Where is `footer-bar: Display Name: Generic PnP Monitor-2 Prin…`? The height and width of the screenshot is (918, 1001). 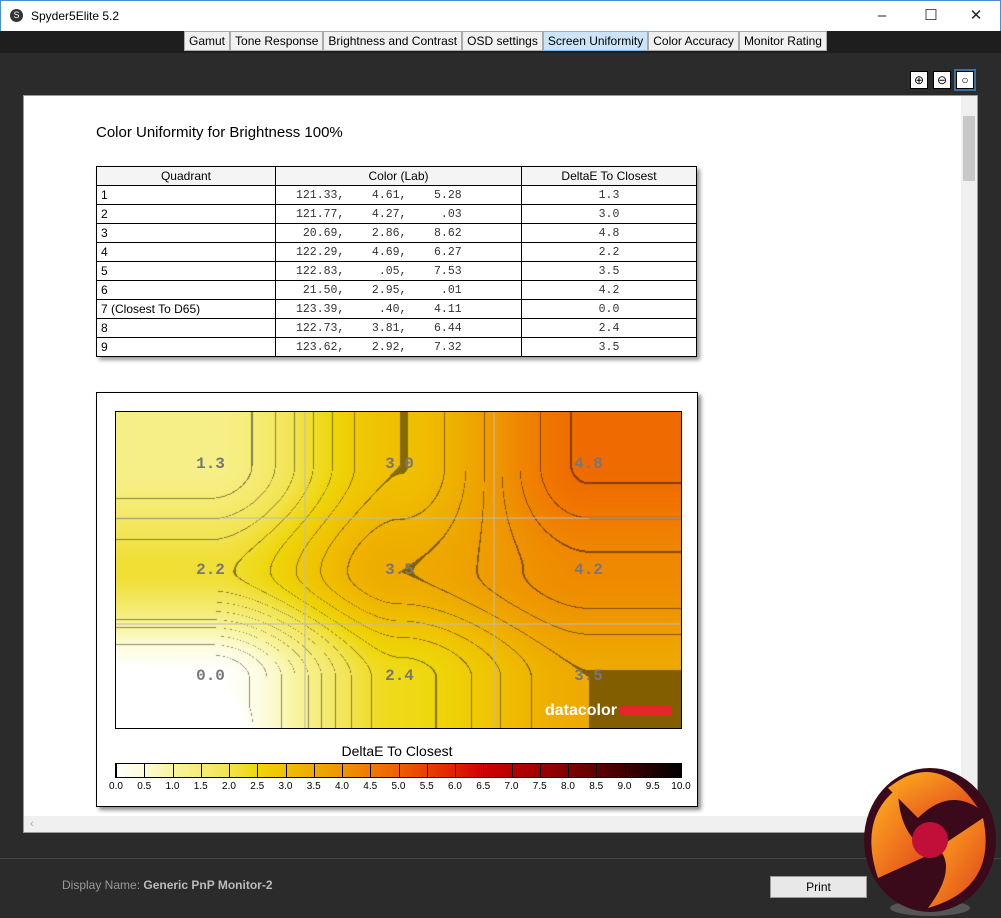
footer-bar: Display Name: Generic PnP Monitor-2 Prin… is located at coordinates (500, 888).